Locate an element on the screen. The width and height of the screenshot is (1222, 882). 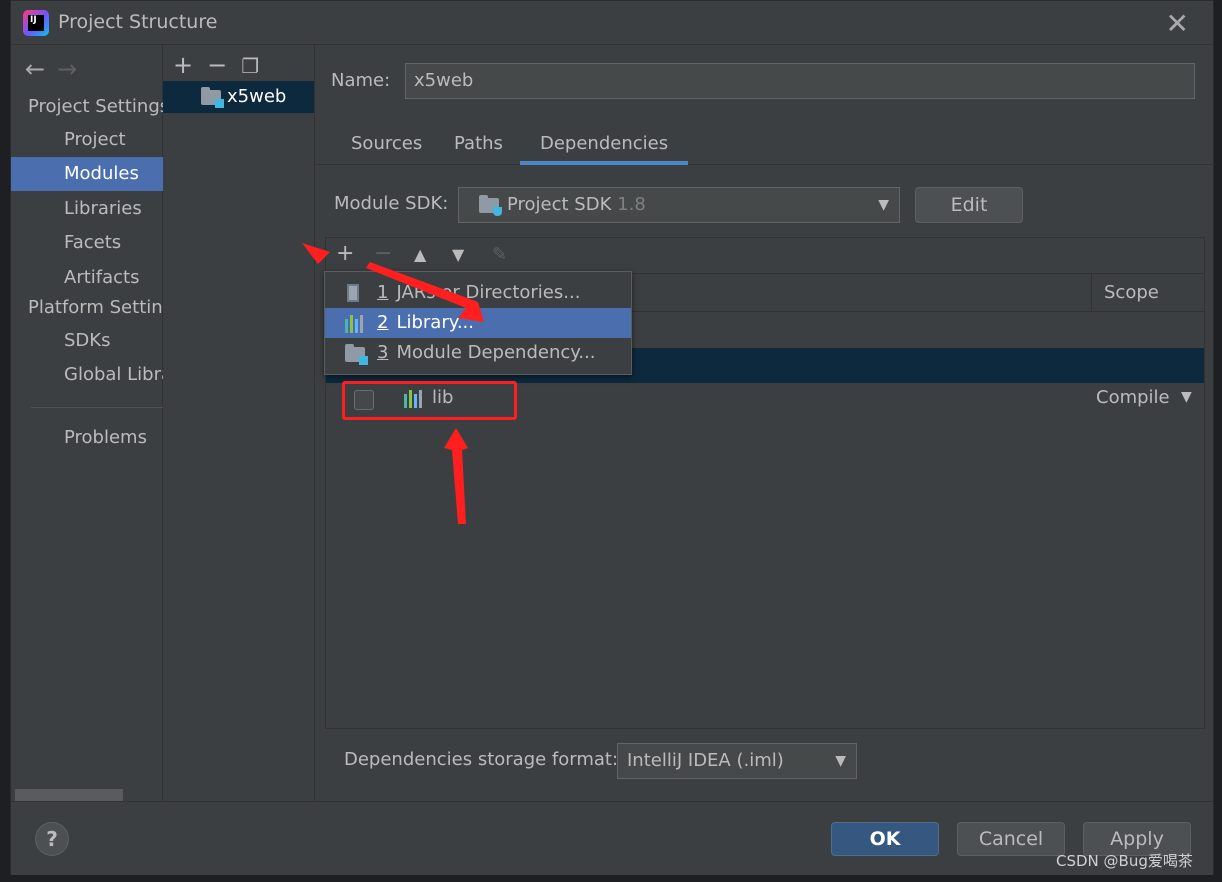
dialog-button-bar: ? OK Cancel Apply is located at coordinates (612, 838).